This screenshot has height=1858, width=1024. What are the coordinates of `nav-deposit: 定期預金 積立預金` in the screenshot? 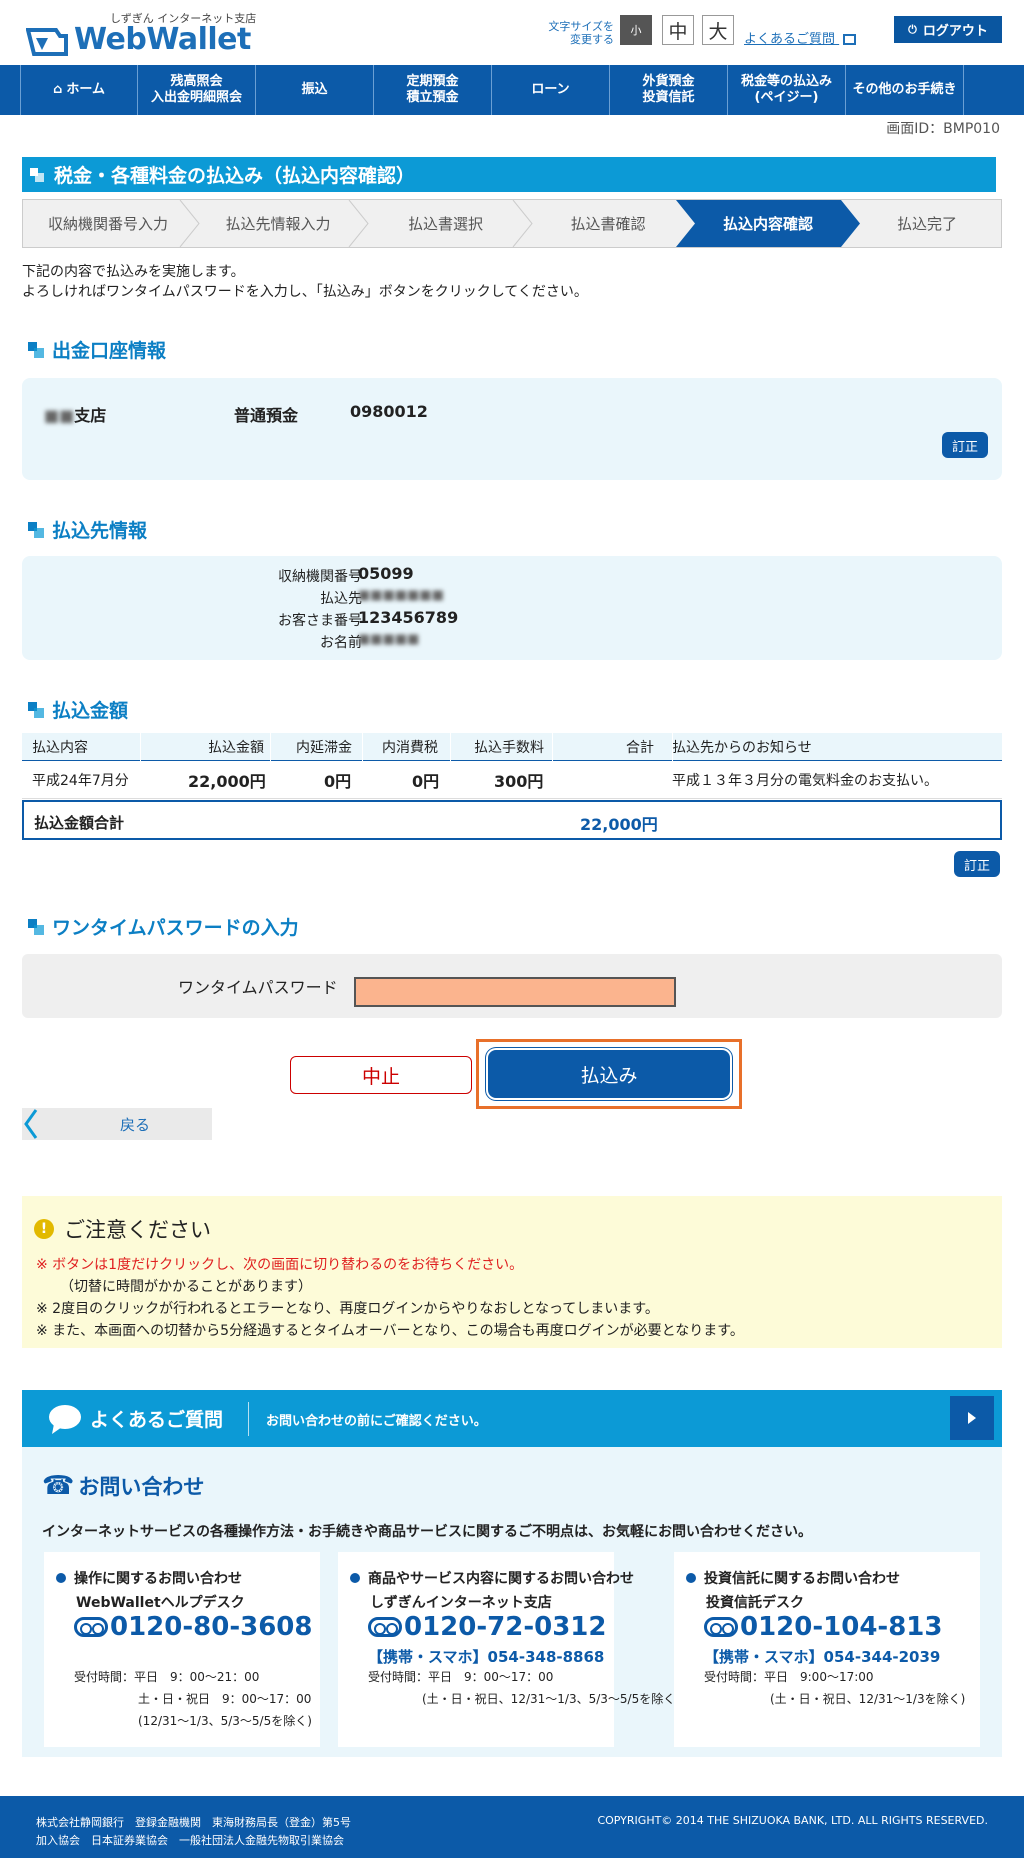 It's located at (433, 90).